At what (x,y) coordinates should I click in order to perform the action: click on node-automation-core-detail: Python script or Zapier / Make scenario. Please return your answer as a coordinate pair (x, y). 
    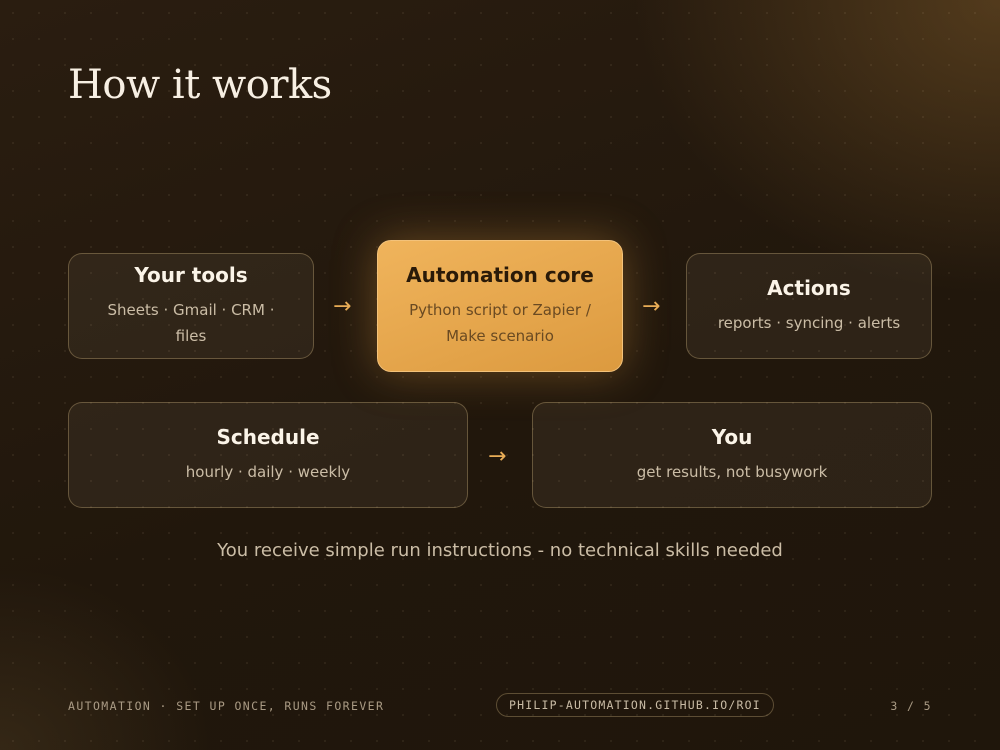
    Looking at the image, I should click on (500, 323).